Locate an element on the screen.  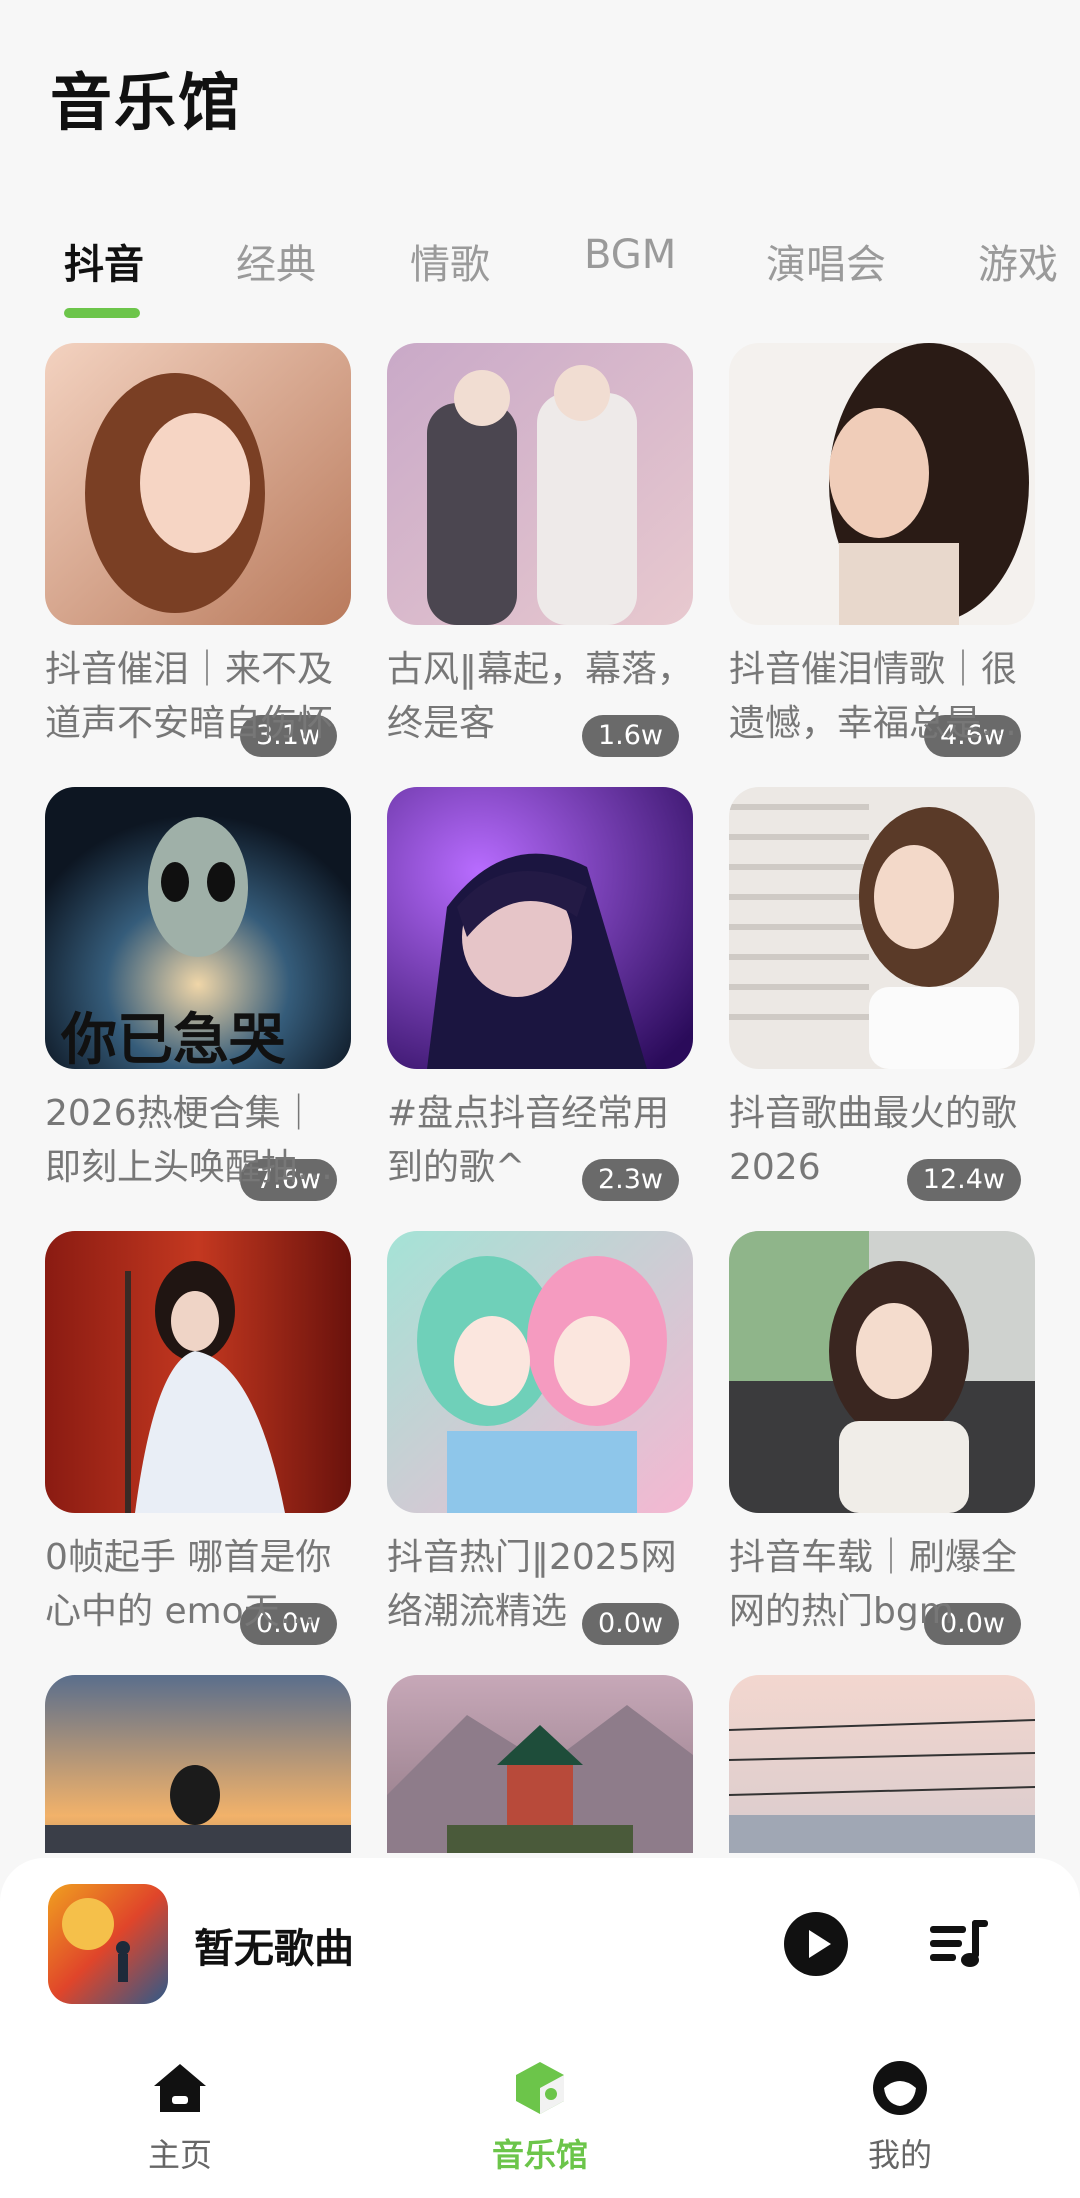
tab-concert: 演唱会 is located at coordinates (826, 261).